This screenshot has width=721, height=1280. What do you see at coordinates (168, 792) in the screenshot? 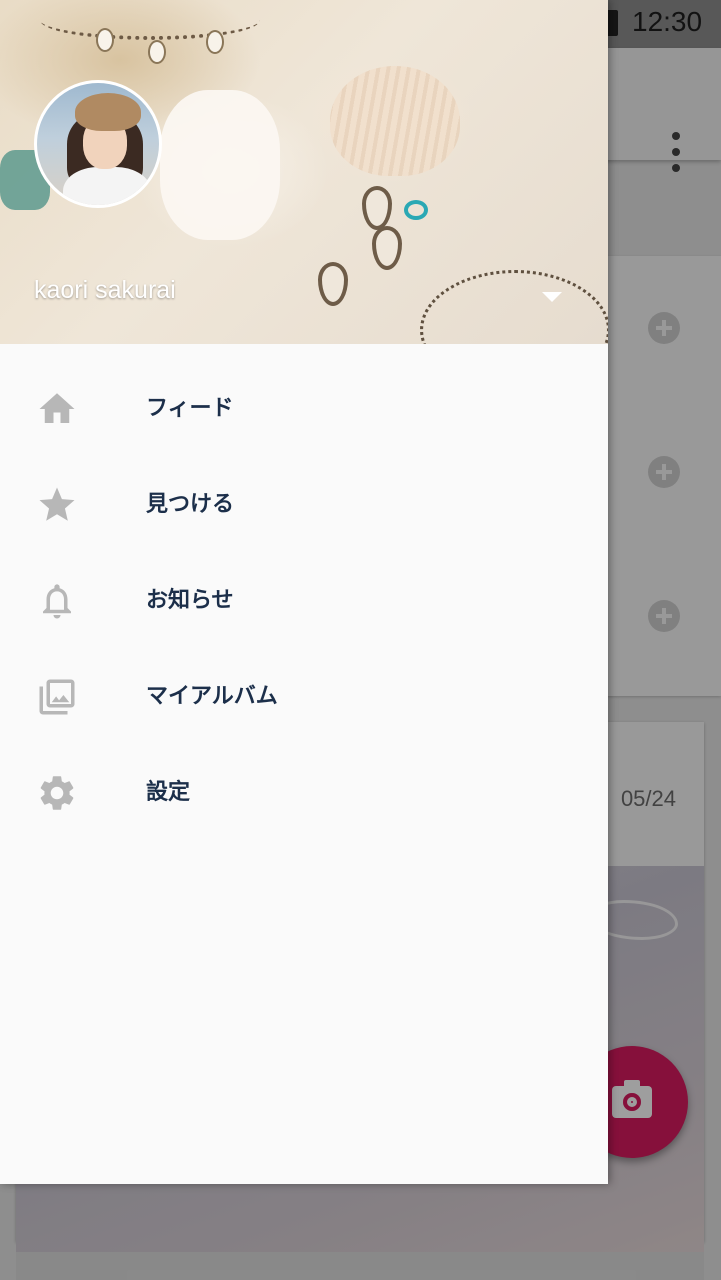
I see `nav-item-label: 設定` at bounding box center [168, 792].